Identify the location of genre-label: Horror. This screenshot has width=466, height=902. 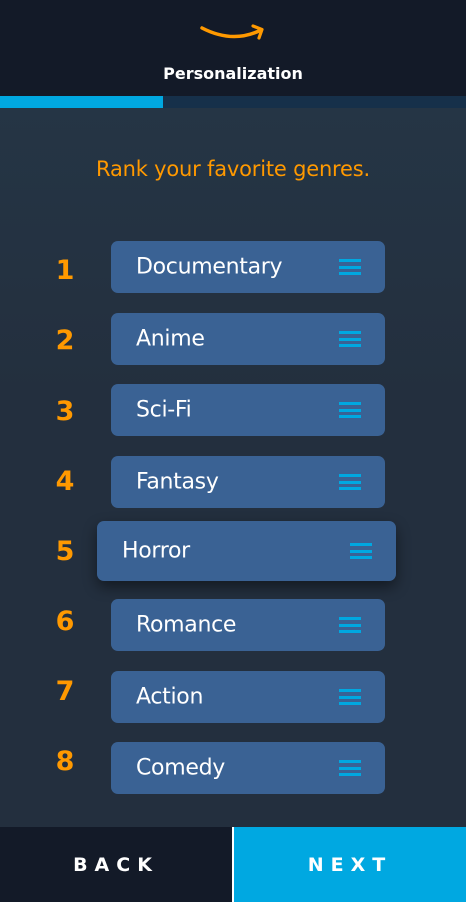
(156, 551).